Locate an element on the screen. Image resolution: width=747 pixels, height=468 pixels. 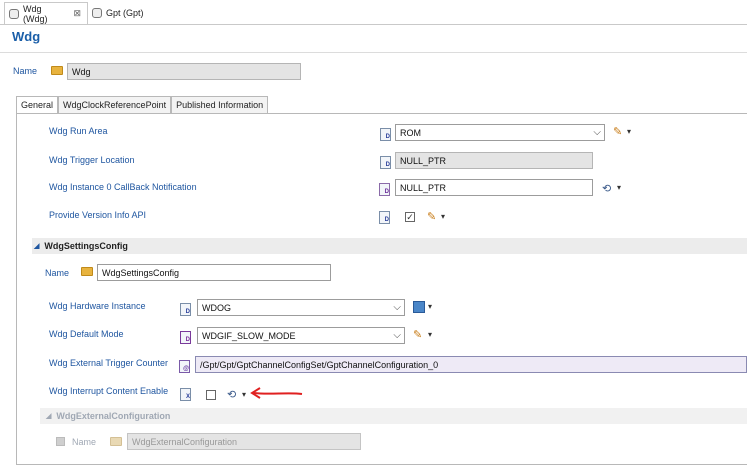
square-icon is located at coordinates (60, 441).